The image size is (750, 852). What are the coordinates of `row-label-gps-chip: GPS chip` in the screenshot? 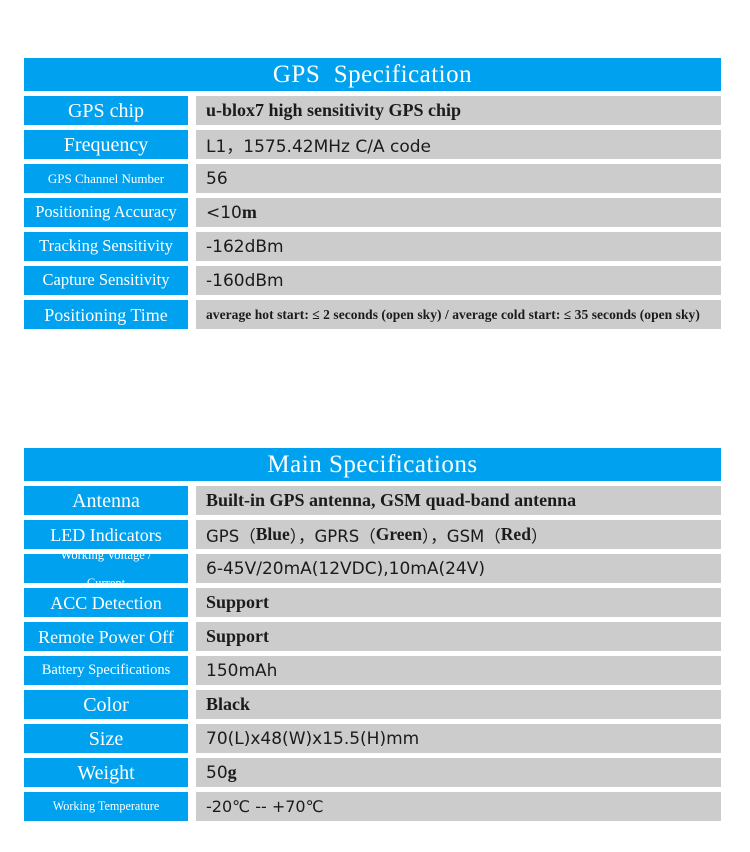 It's located at (106, 110).